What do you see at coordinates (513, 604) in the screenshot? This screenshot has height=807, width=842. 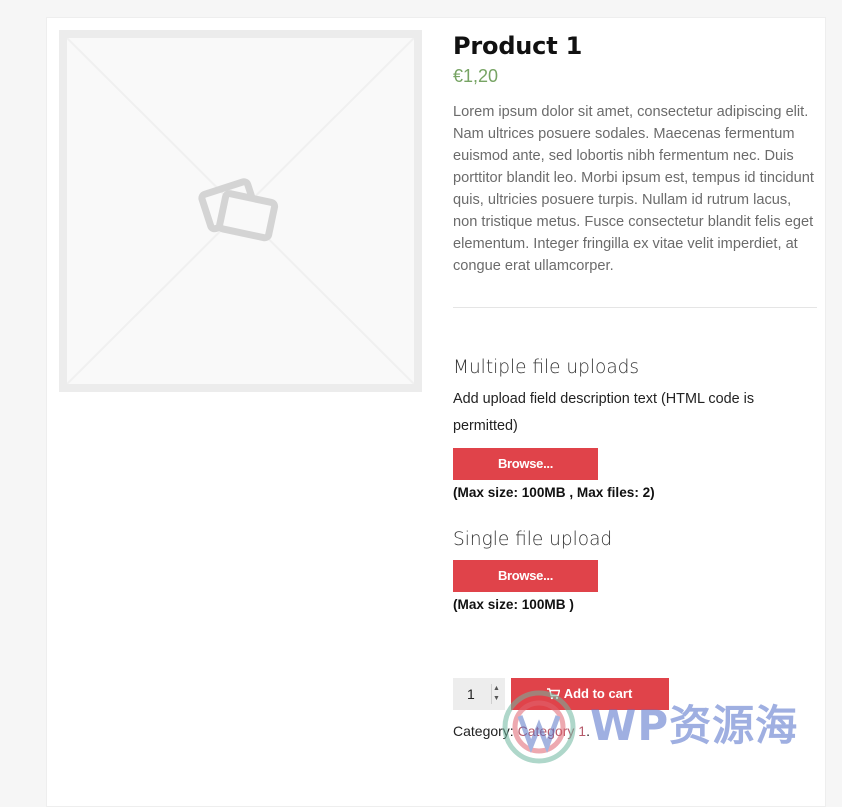 I see `single-upload-limits: (Max size: 100MB )` at bounding box center [513, 604].